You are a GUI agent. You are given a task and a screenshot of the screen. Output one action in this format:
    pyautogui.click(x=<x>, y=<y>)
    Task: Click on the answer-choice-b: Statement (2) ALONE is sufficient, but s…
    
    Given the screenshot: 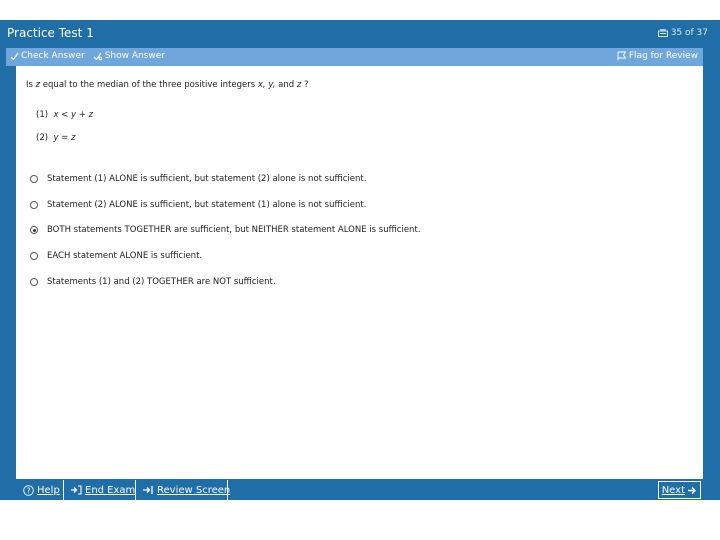 What is the action you would take?
    pyautogui.click(x=198, y=205)
    